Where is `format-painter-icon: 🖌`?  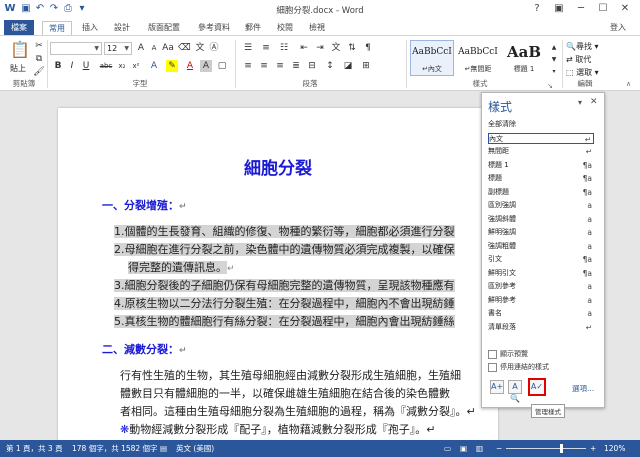 format-painter-icon: 🖌 is located at coordinates (39, 72).